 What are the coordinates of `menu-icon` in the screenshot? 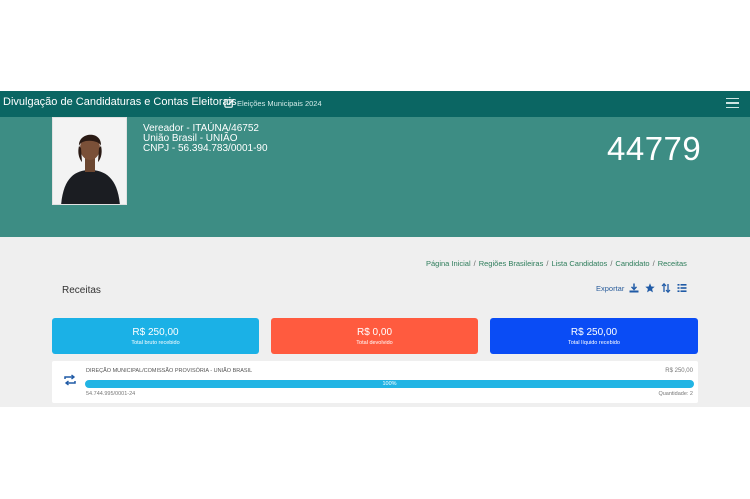 It's located at (732, 103).